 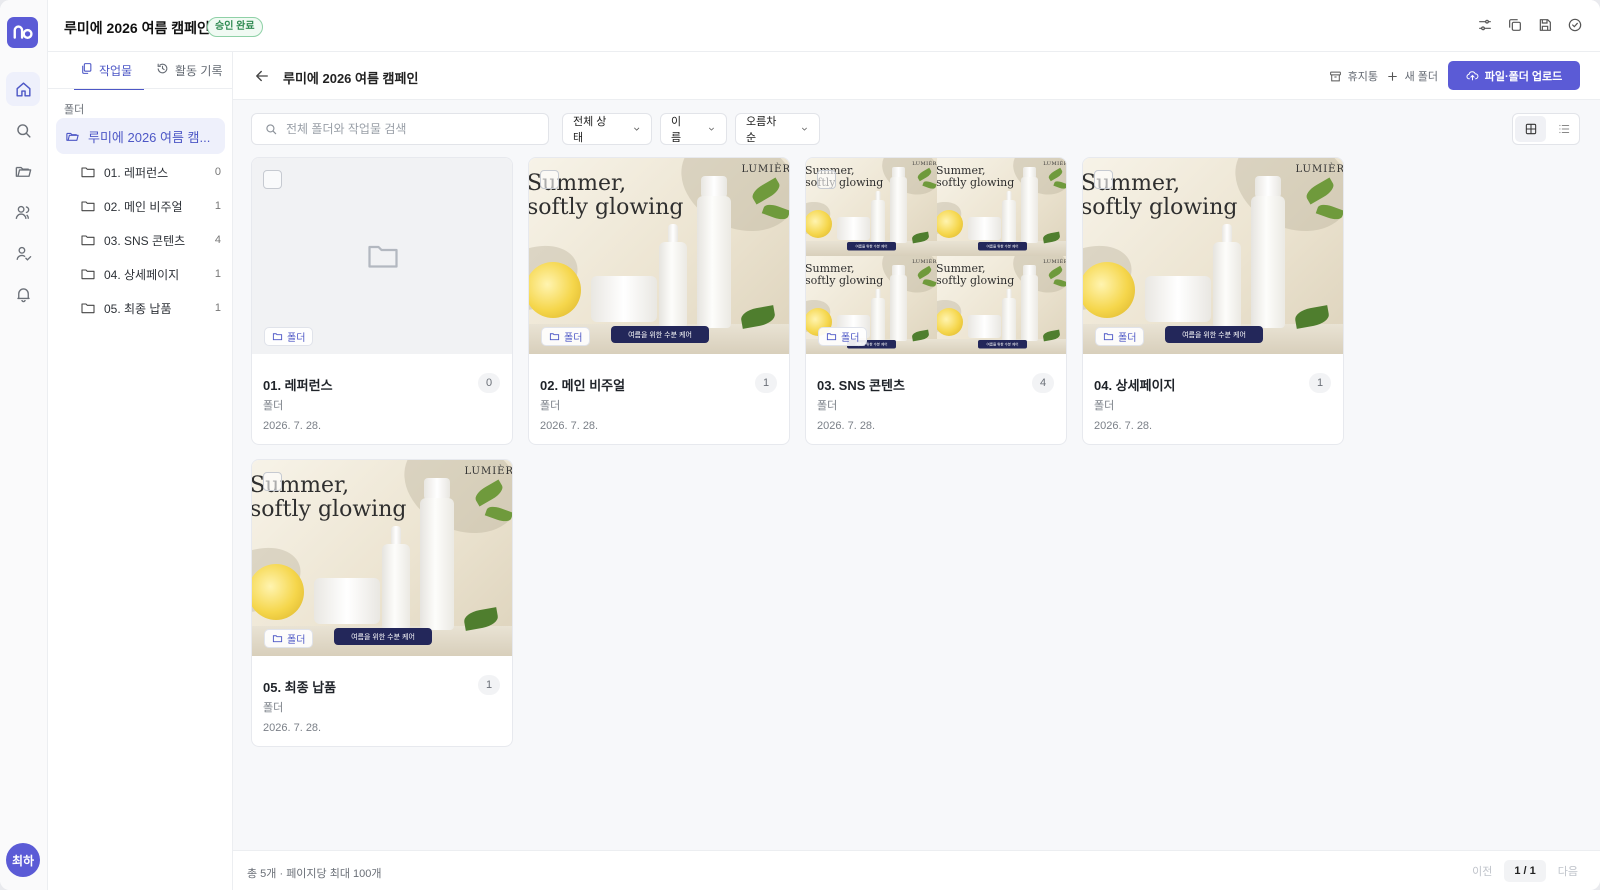 I want to click on top-actions, so click(x=1530, y=25).